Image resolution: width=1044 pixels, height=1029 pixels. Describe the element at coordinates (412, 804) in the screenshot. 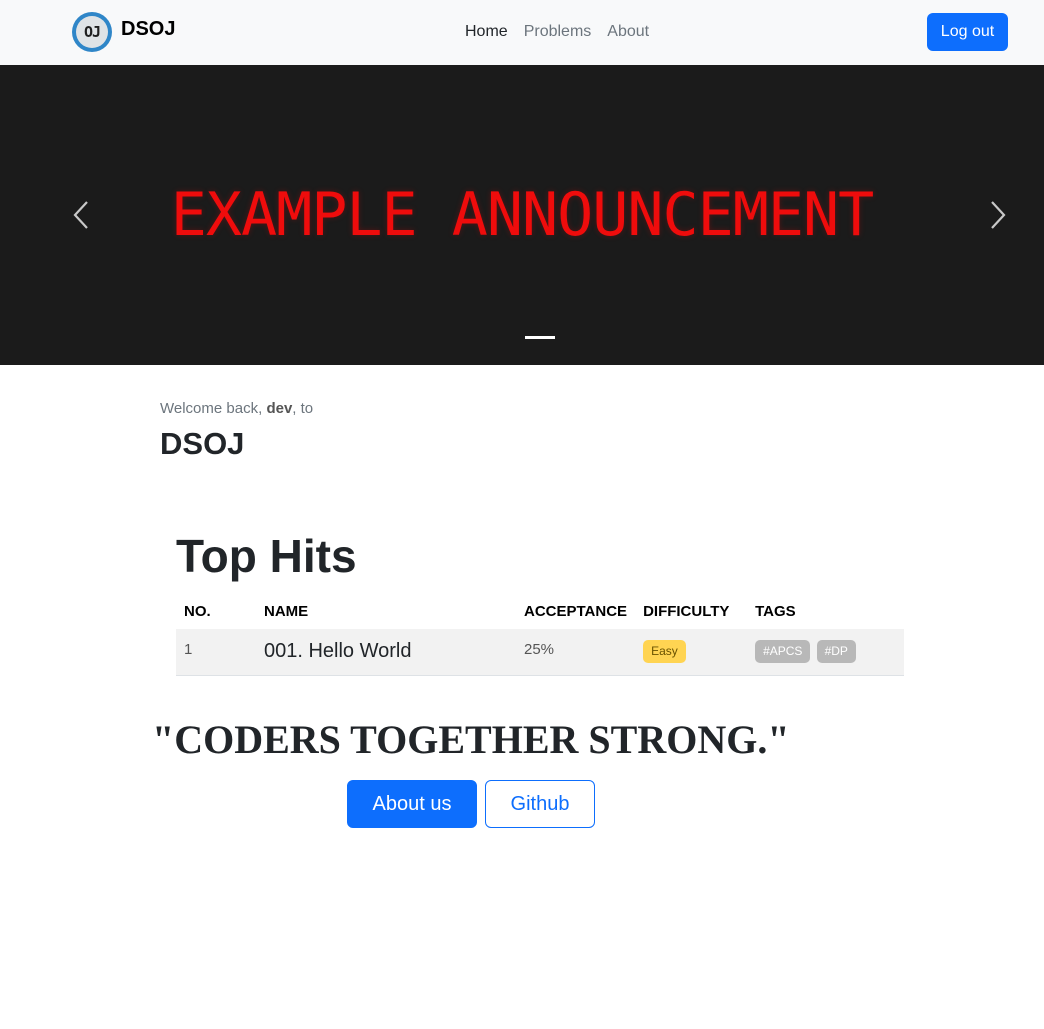

I see `about-us-button: About us` at that location.